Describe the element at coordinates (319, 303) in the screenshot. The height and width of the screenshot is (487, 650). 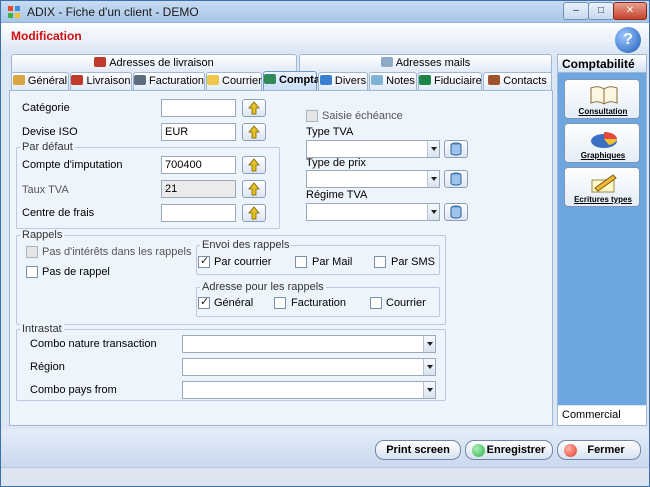
I see `facturation-label: Facturation` at that location.